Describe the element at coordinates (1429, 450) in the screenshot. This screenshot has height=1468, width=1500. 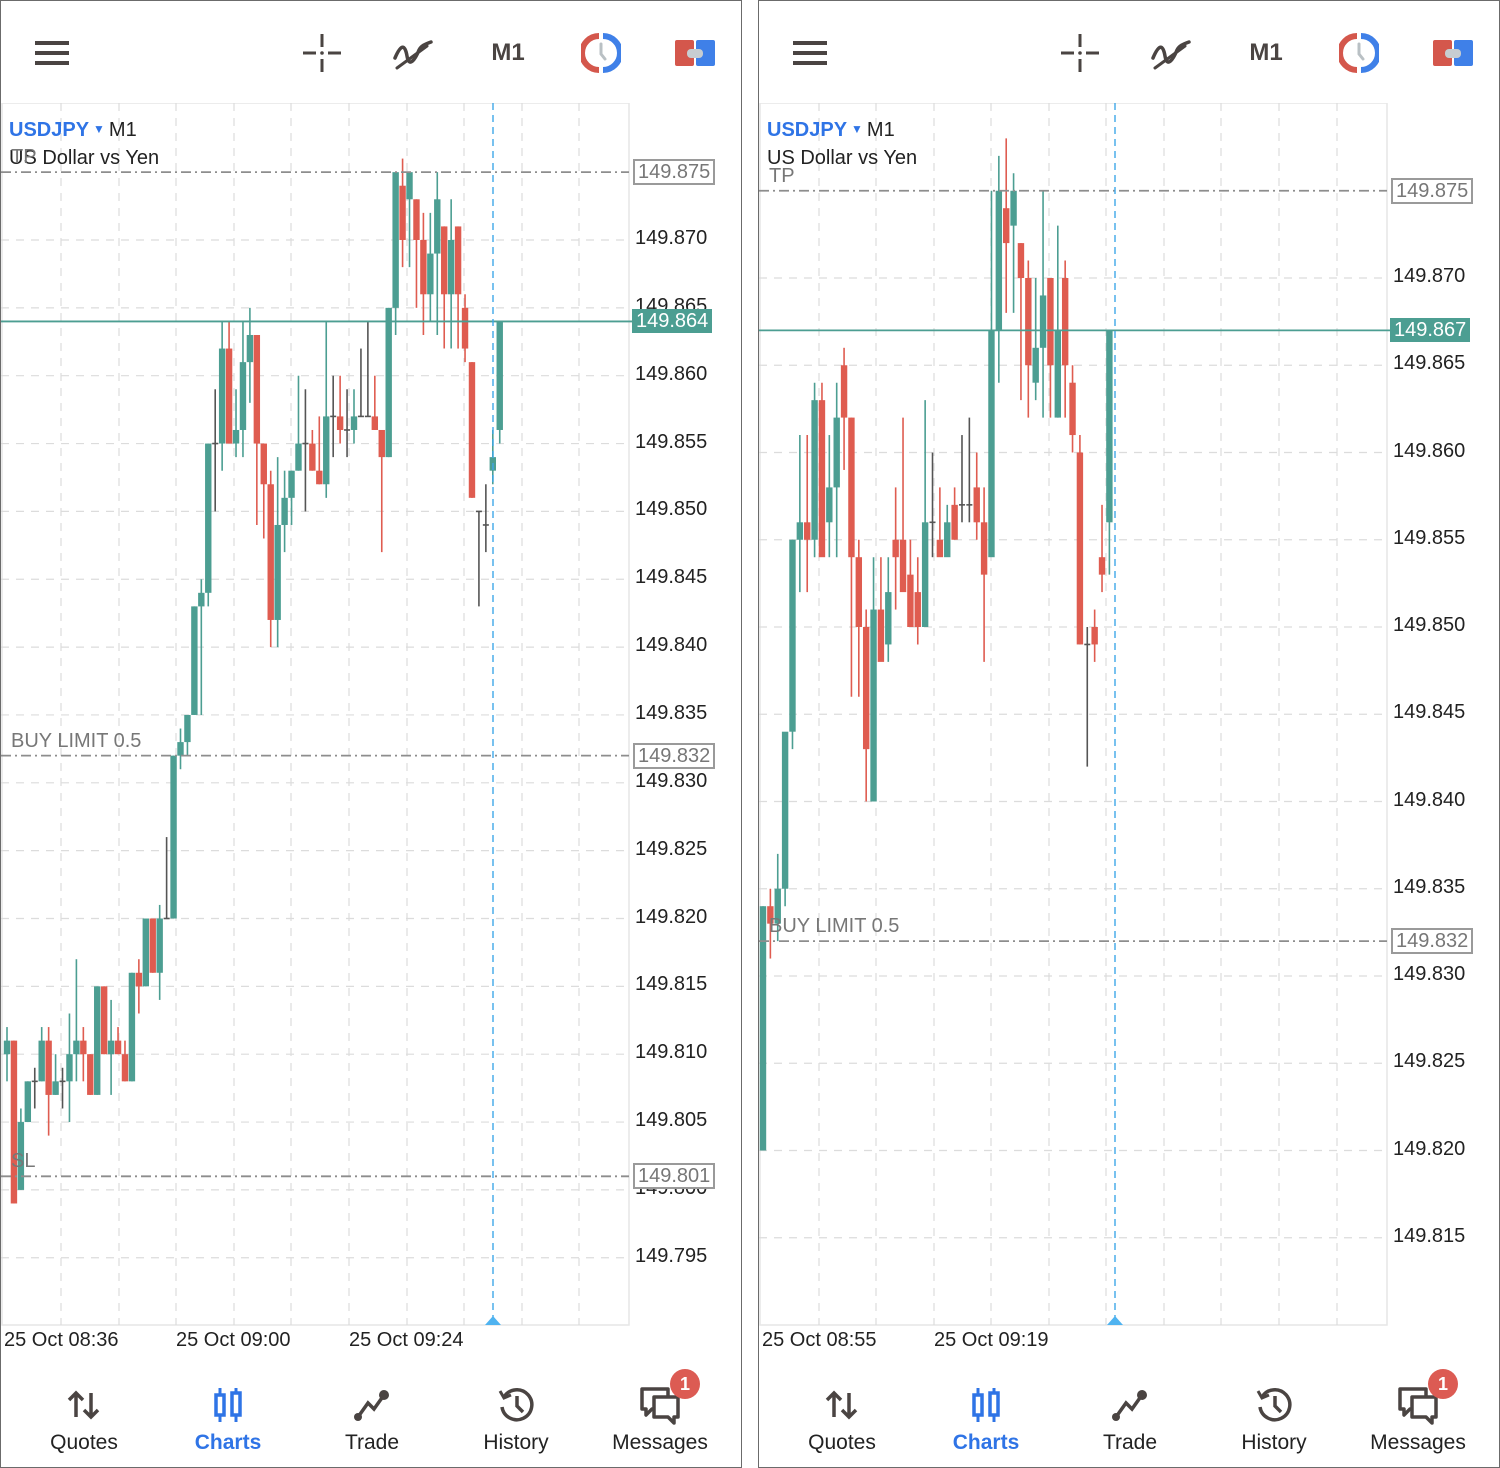
I see `y-tick-label: 149.860` at that location.